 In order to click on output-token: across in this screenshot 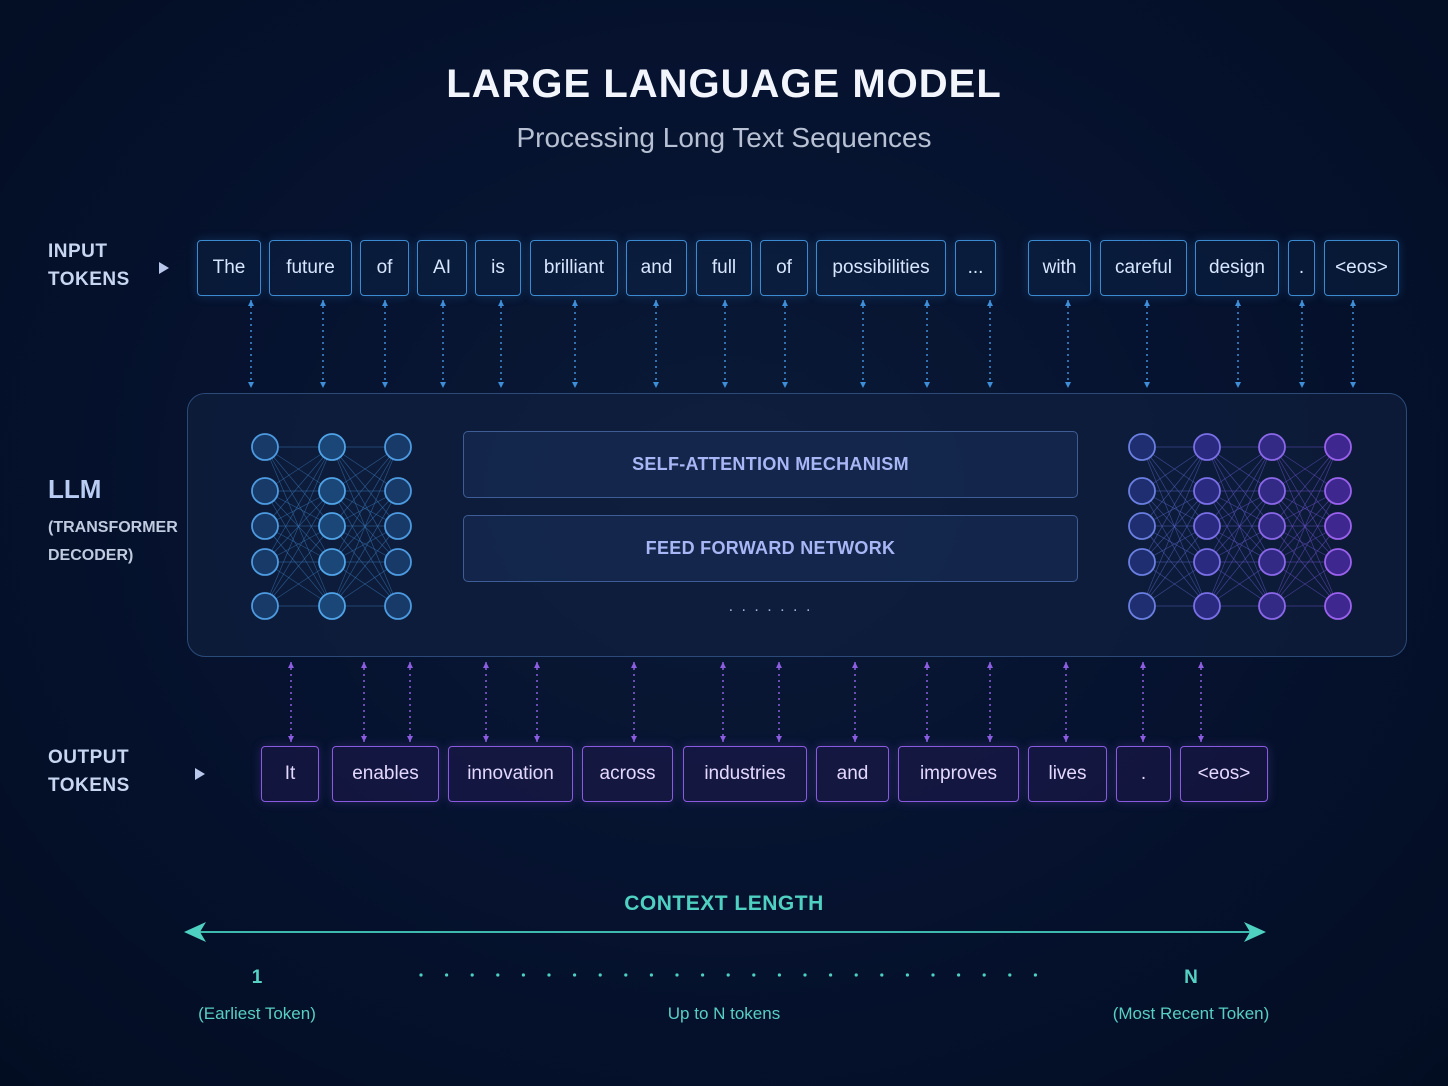, I will do `click(627, 774)`.